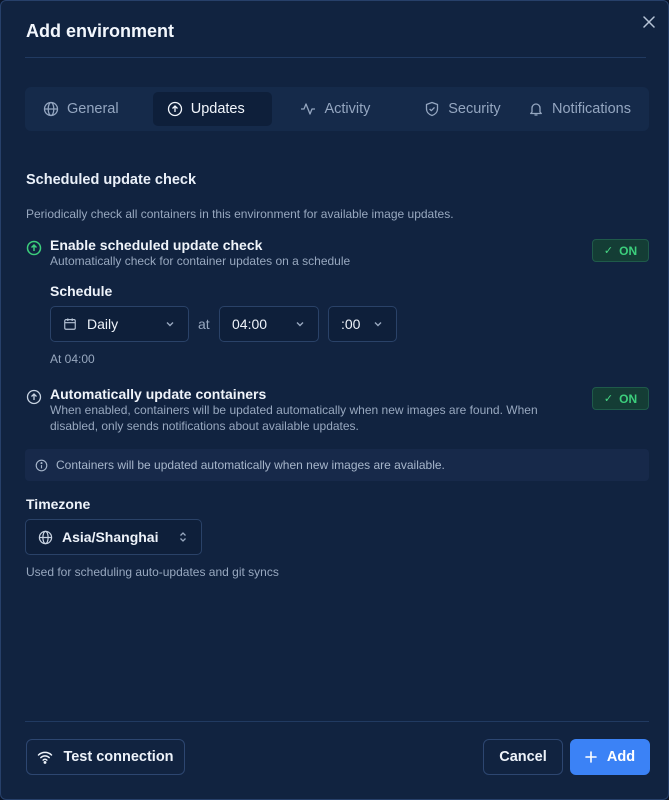 The height and width of the screenshot is (800, 669). Describe the element at coordinates (72, 359) in the screenshot. I see `schedule-note: At 04:00` at that location.